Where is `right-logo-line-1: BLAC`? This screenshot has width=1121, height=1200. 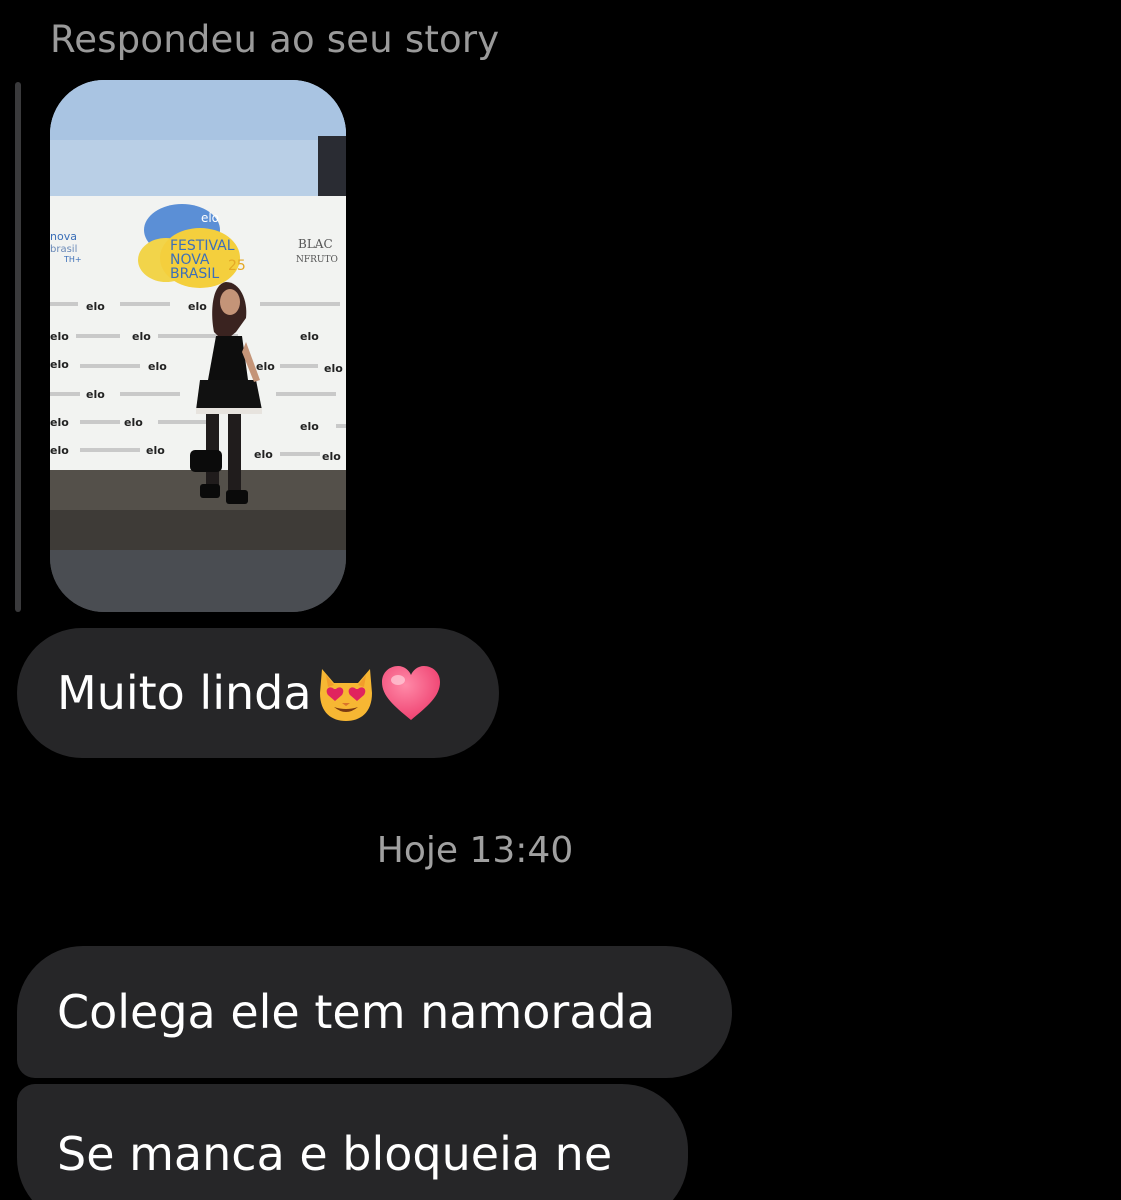
right-logo-line-1: BLAC is located at coordinates (315, 244).